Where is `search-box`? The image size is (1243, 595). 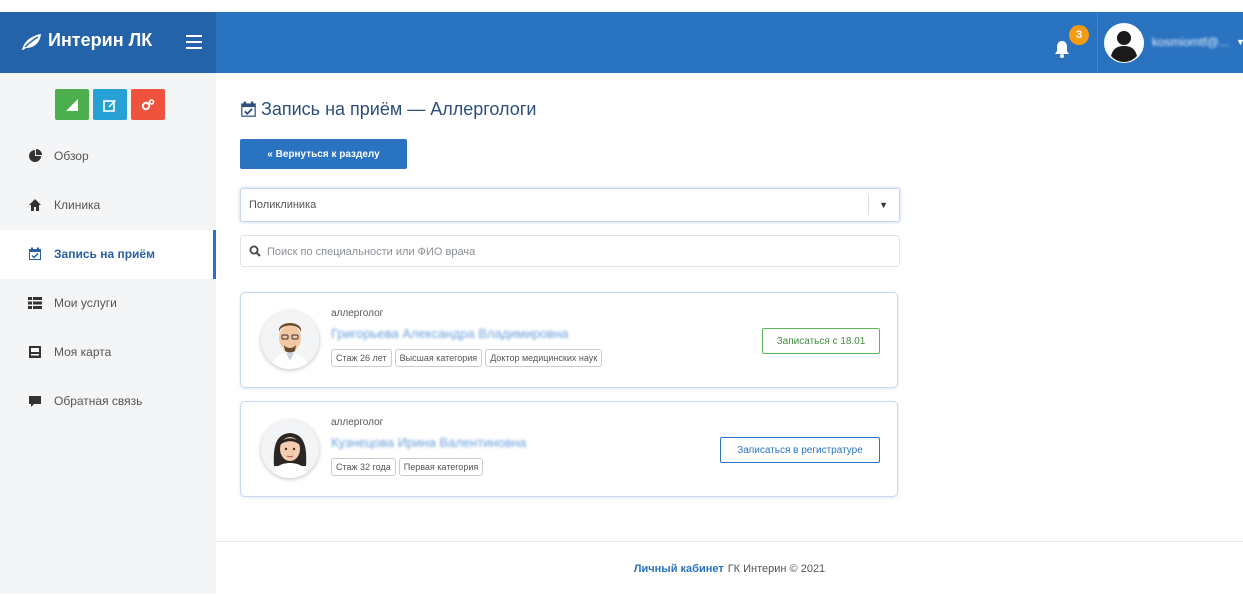
search-box is located at coordinates (570, 251).